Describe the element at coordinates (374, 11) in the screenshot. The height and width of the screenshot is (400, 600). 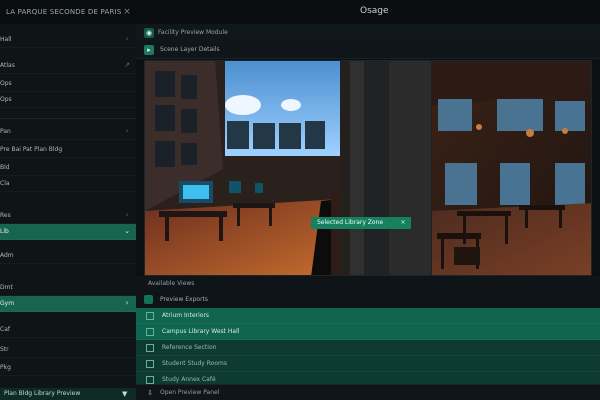
I see `window-title: Osage` at that location.